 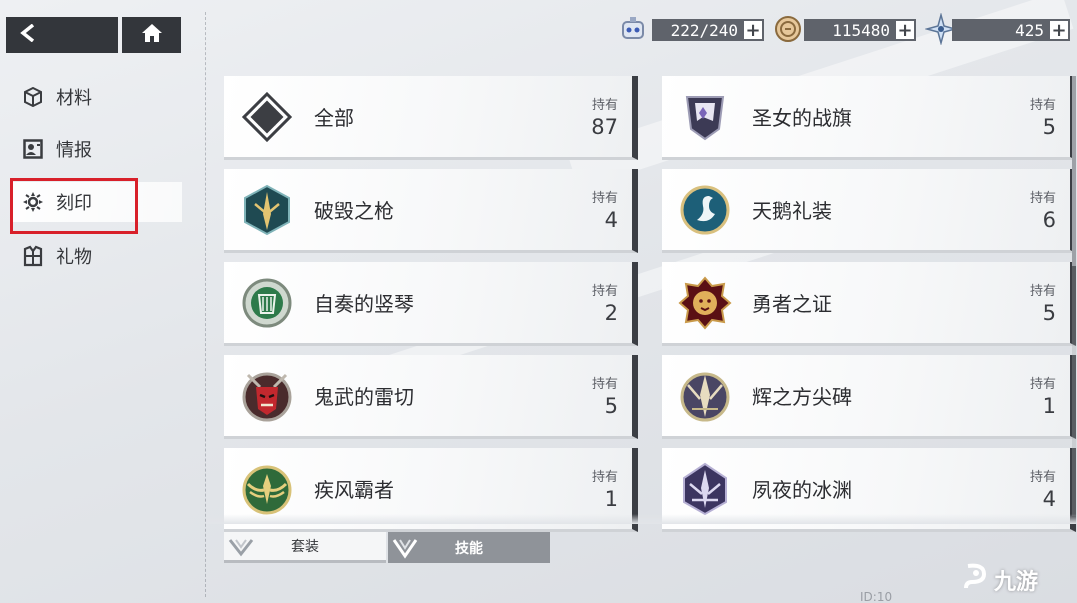 I want to click on coin-value: 115480, so click(x=861, y=30).